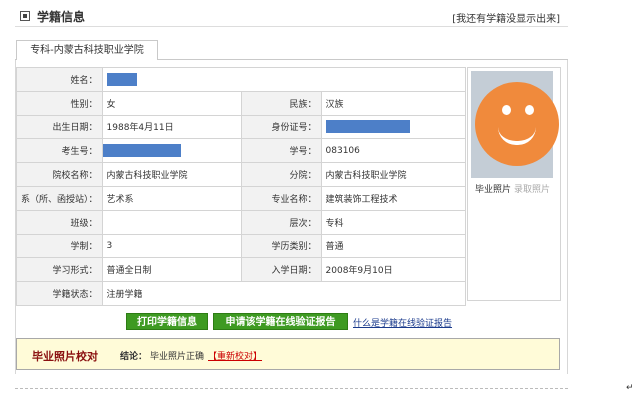  Describe the element at coordinates (393, 198) in the screenshot. I see `major-value: 建筑装饰工程技术` at that location.